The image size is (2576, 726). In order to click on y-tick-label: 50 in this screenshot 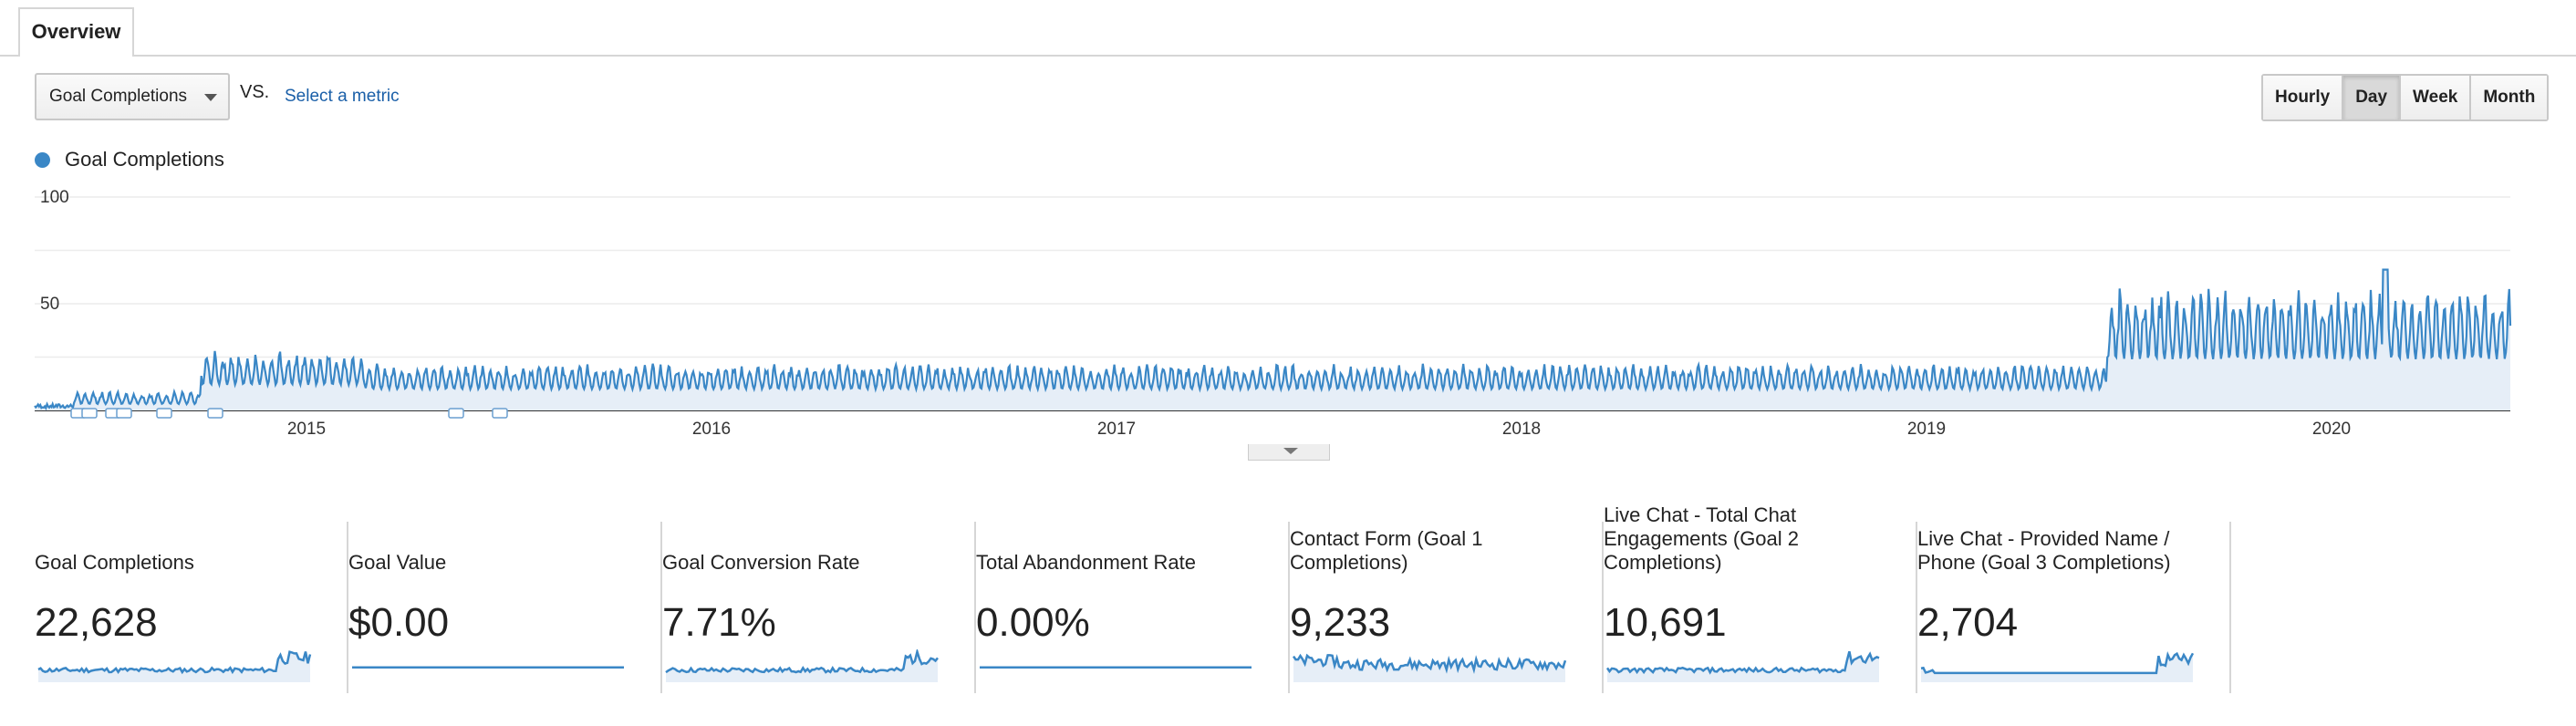, I will do `click(50, 304)`.